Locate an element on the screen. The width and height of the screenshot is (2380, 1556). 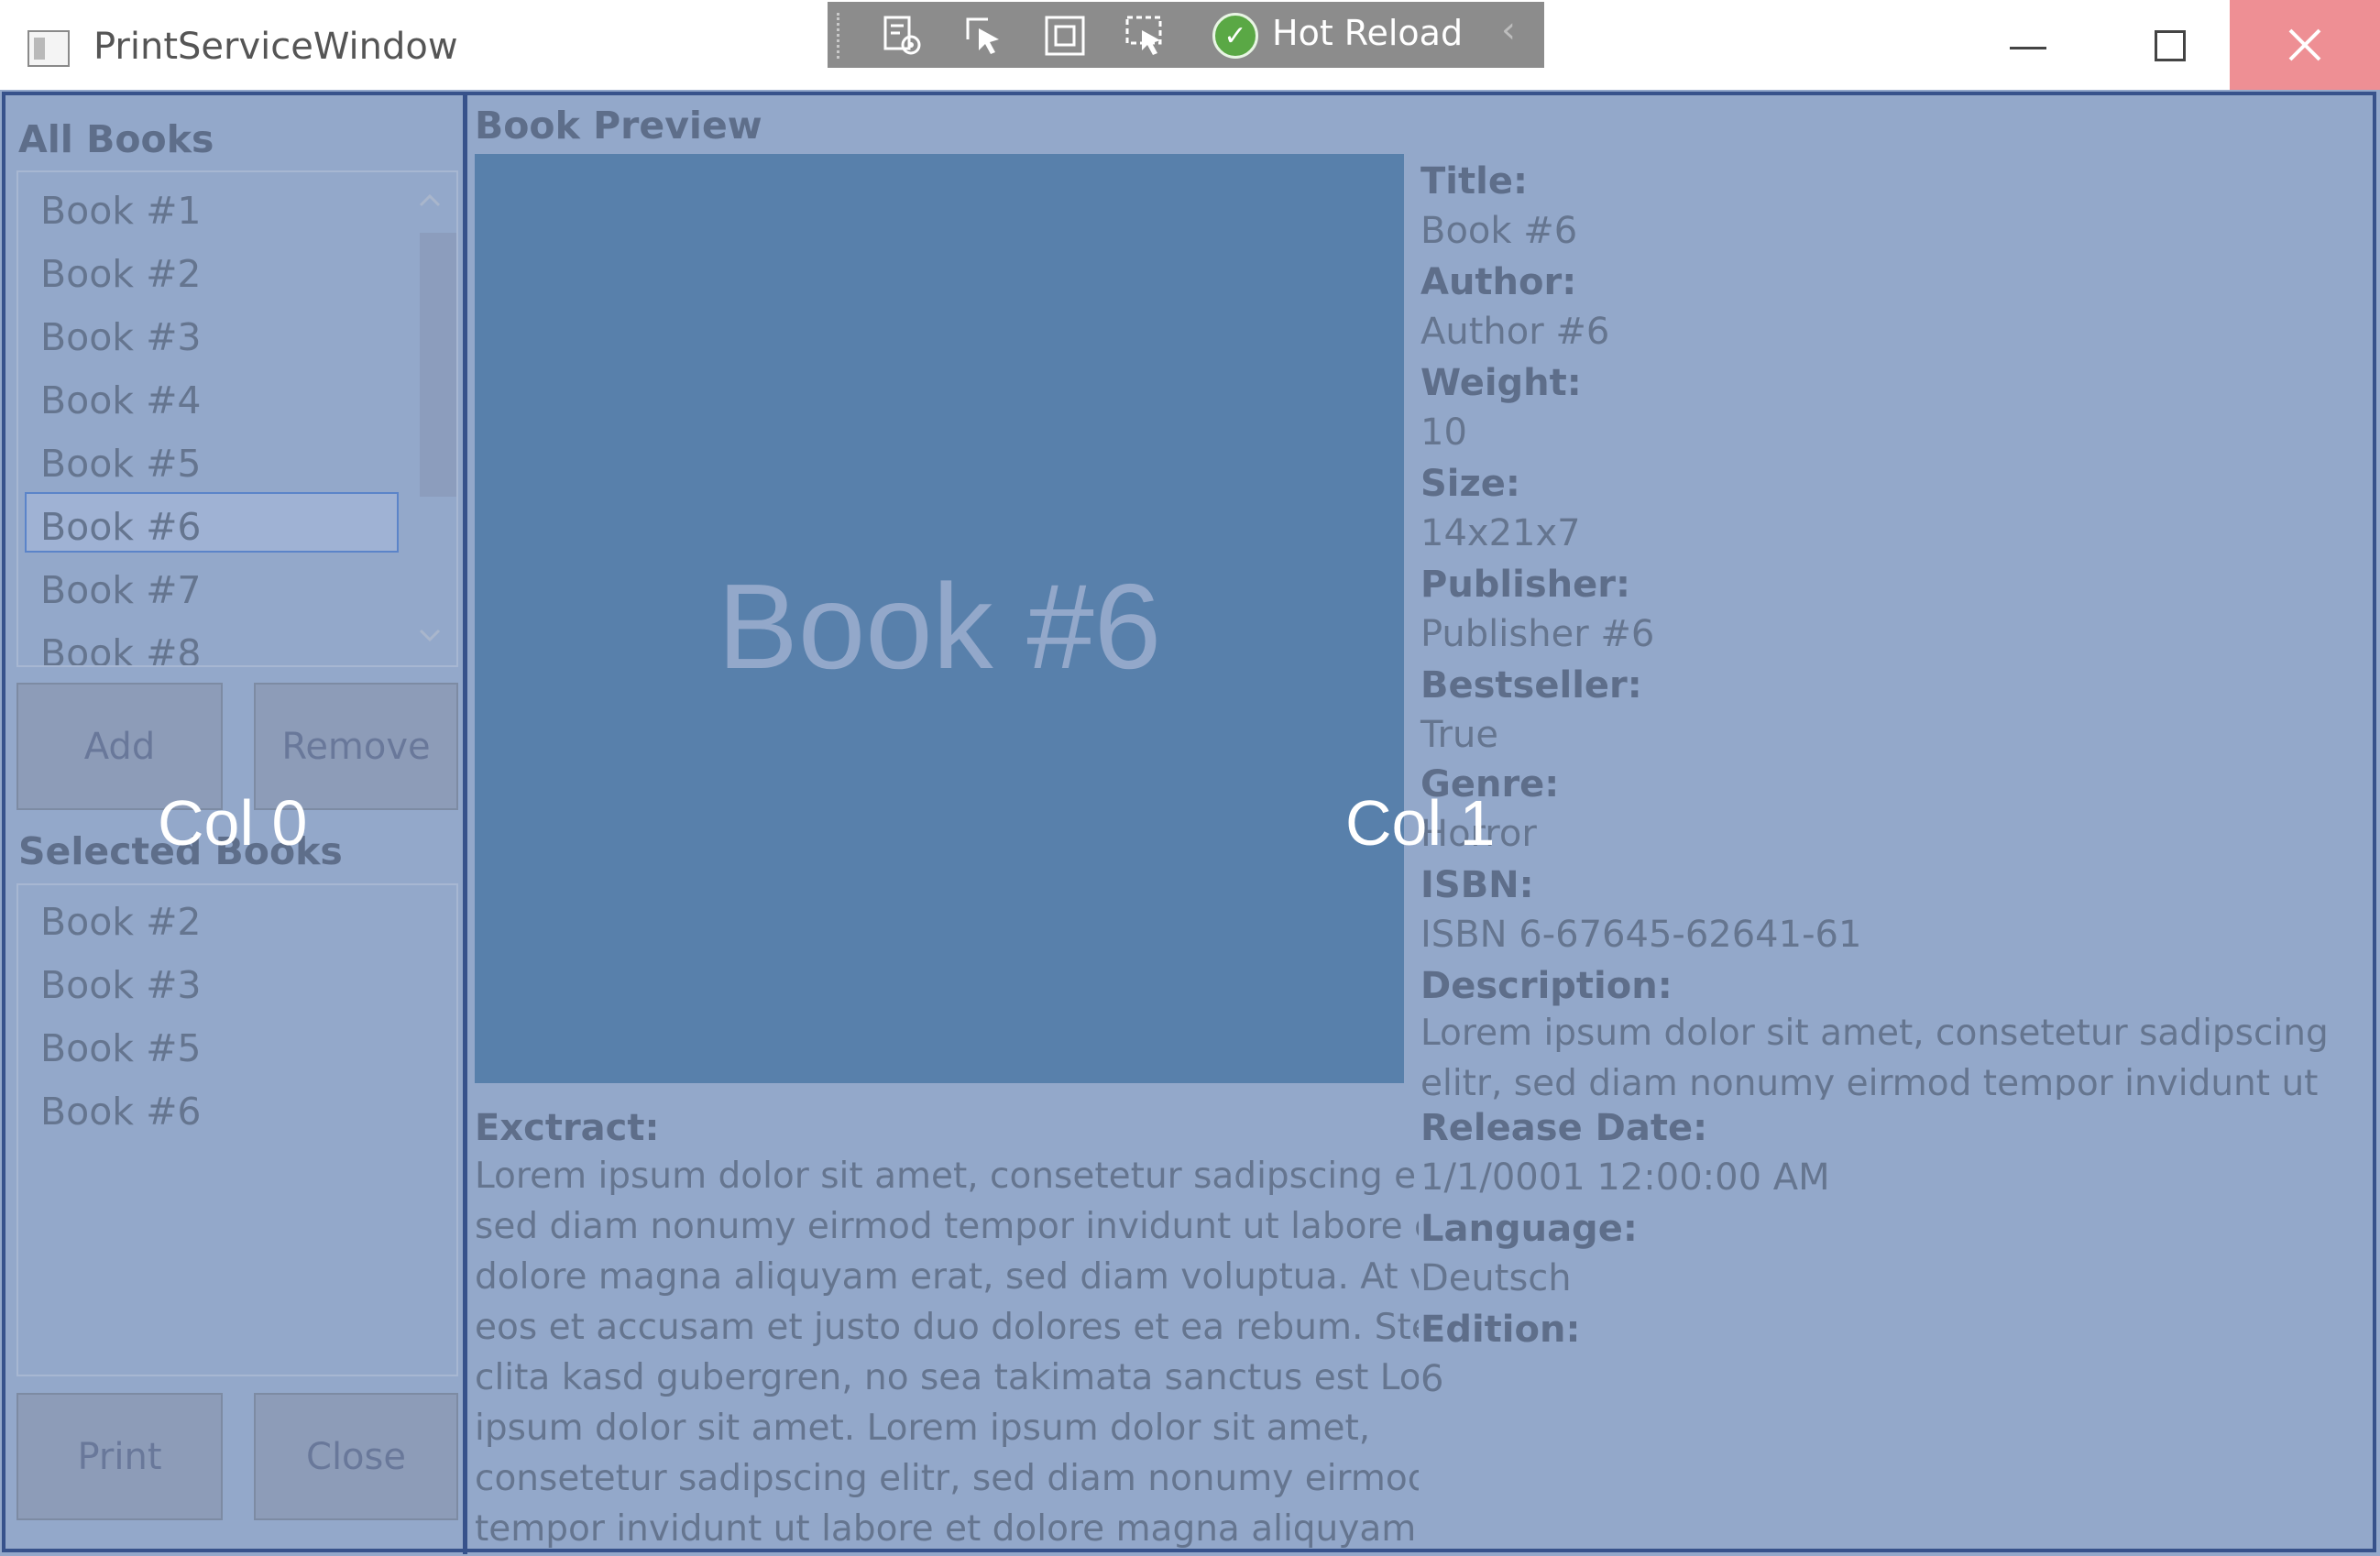
toolbar-grip is located at coordinates (843, 36).